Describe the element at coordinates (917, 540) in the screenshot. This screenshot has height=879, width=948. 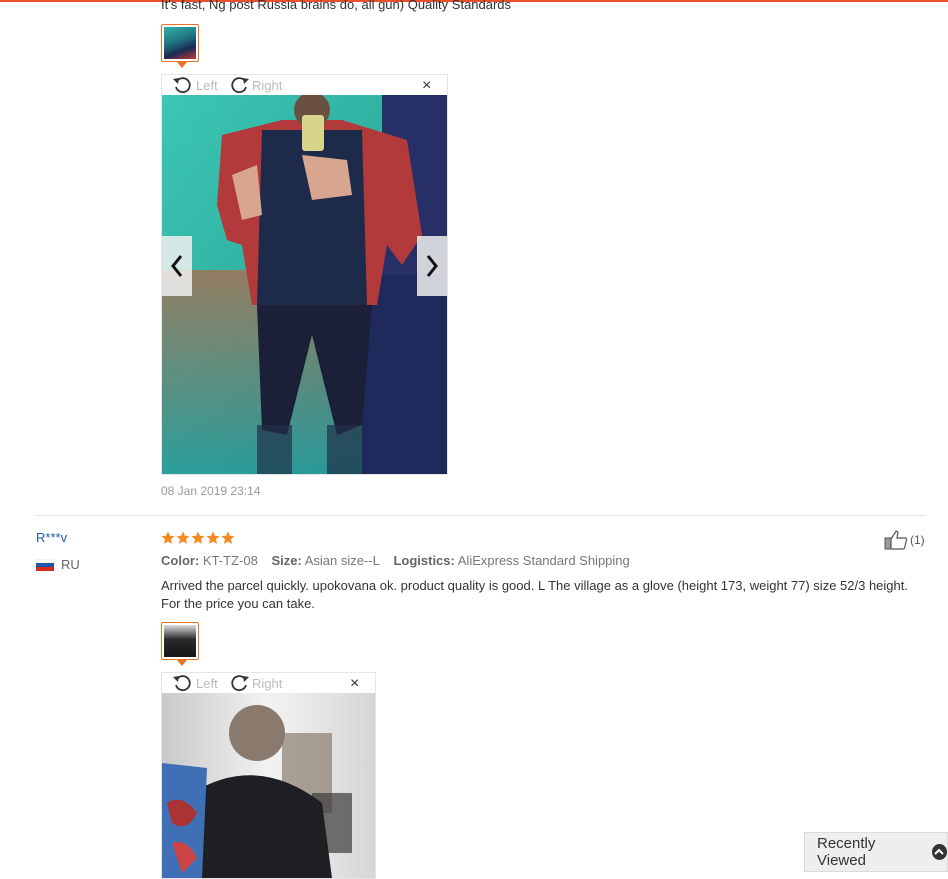
I see `helpful-count: (1)` at that location.